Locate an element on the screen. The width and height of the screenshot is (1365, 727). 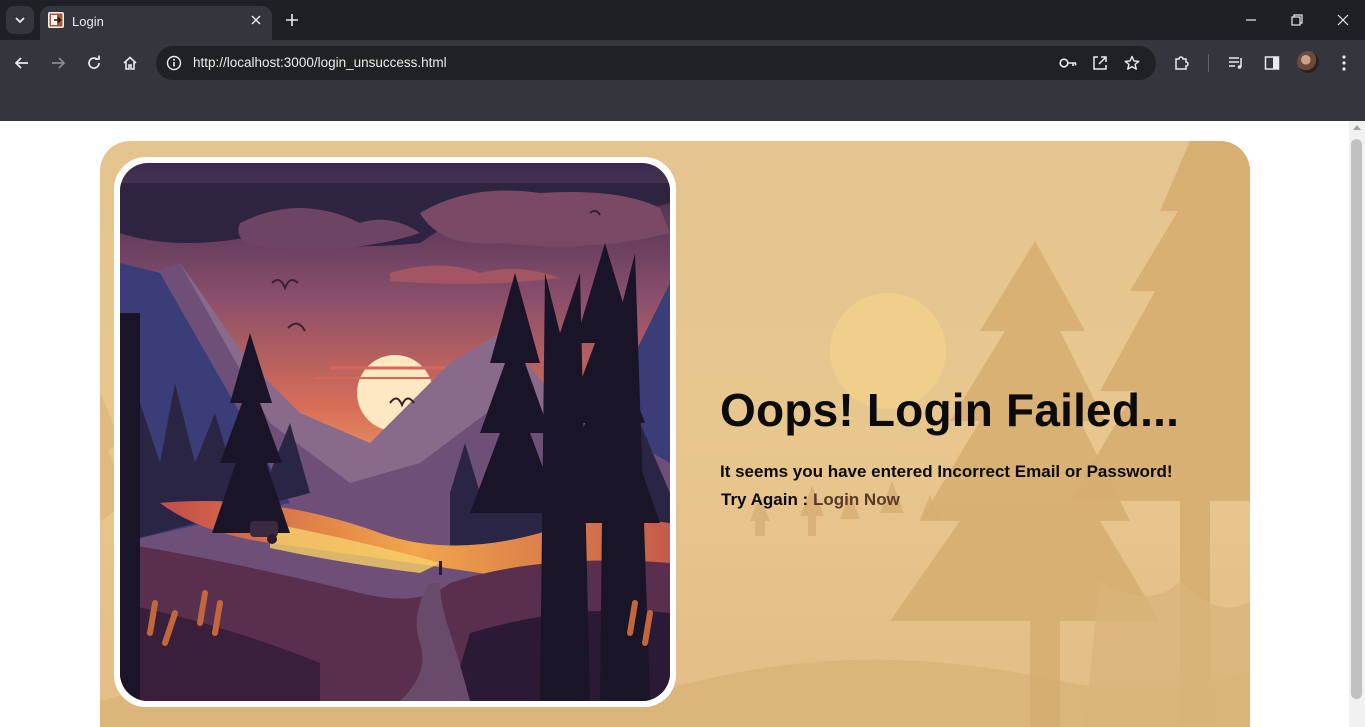
plus-icon is located at coordinates (292, 20).